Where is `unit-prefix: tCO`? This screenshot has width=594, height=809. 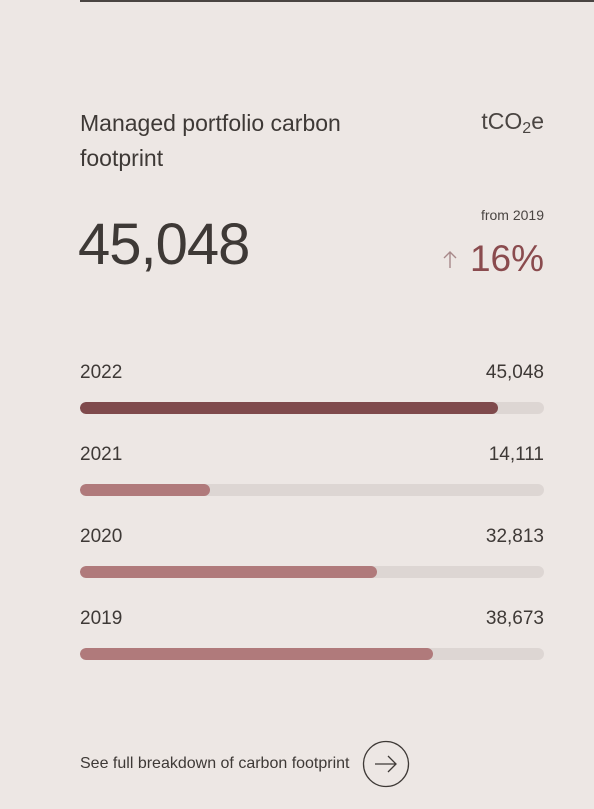
unit-prefix: tCO is located at coordinates (502, 121).